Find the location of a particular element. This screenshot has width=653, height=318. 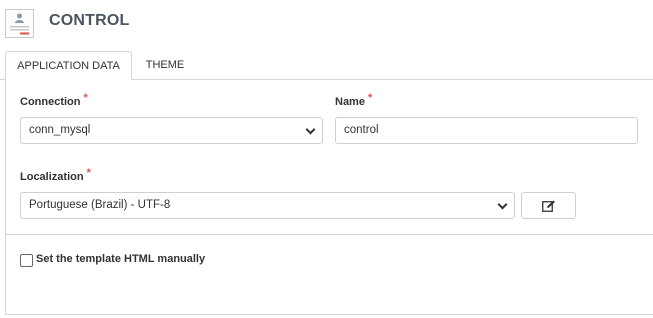

template-html-checkbox is located at coordinates (26, 260).